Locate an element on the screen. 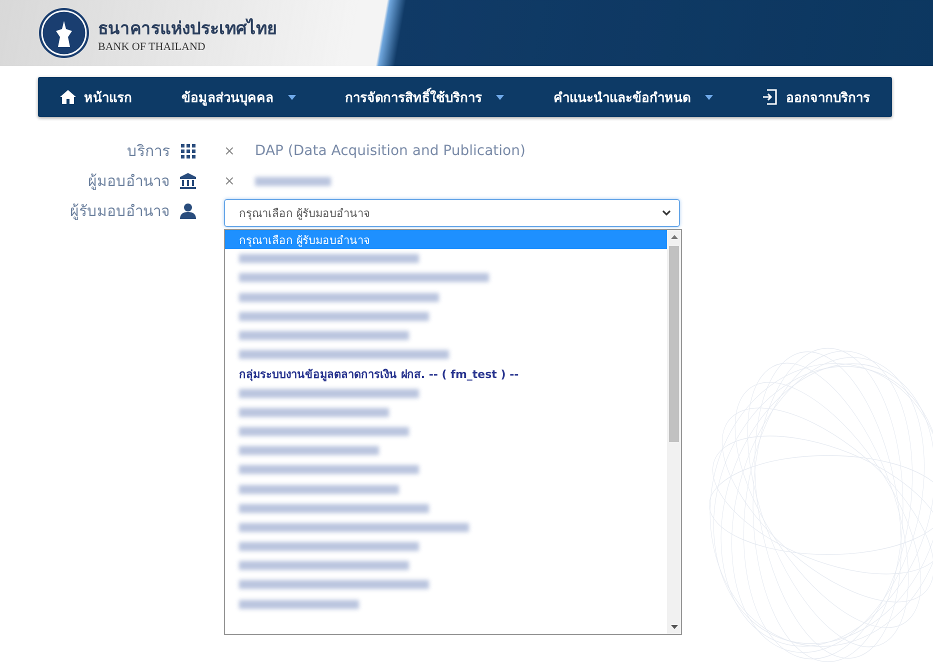 This screenshot has height=671, width=933. field-label: บริการ is located at coordinates (148, 151).